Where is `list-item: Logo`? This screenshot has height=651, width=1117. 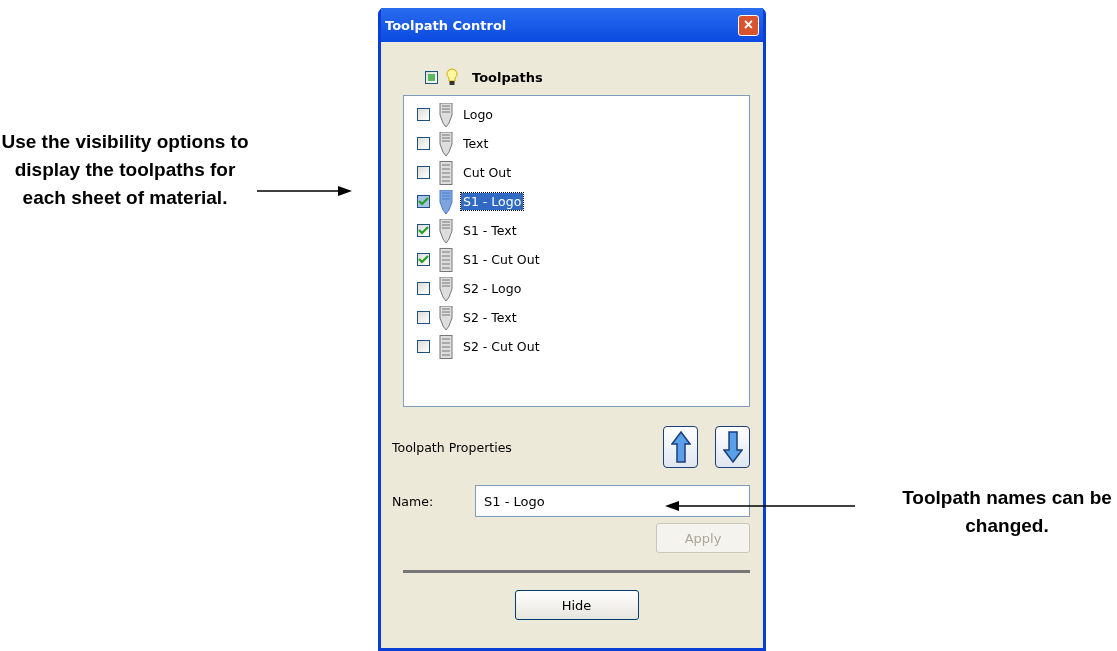 list-item: Logo is located at coordinates (478, 114).